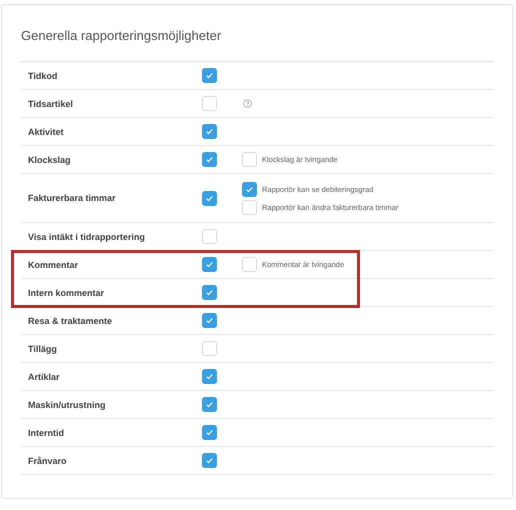 The width and height of the screenshot is (516, 510). Describe the element at coordinates (49, 159) in the screenshot. I see `setting-label: Klockslag` at that location.